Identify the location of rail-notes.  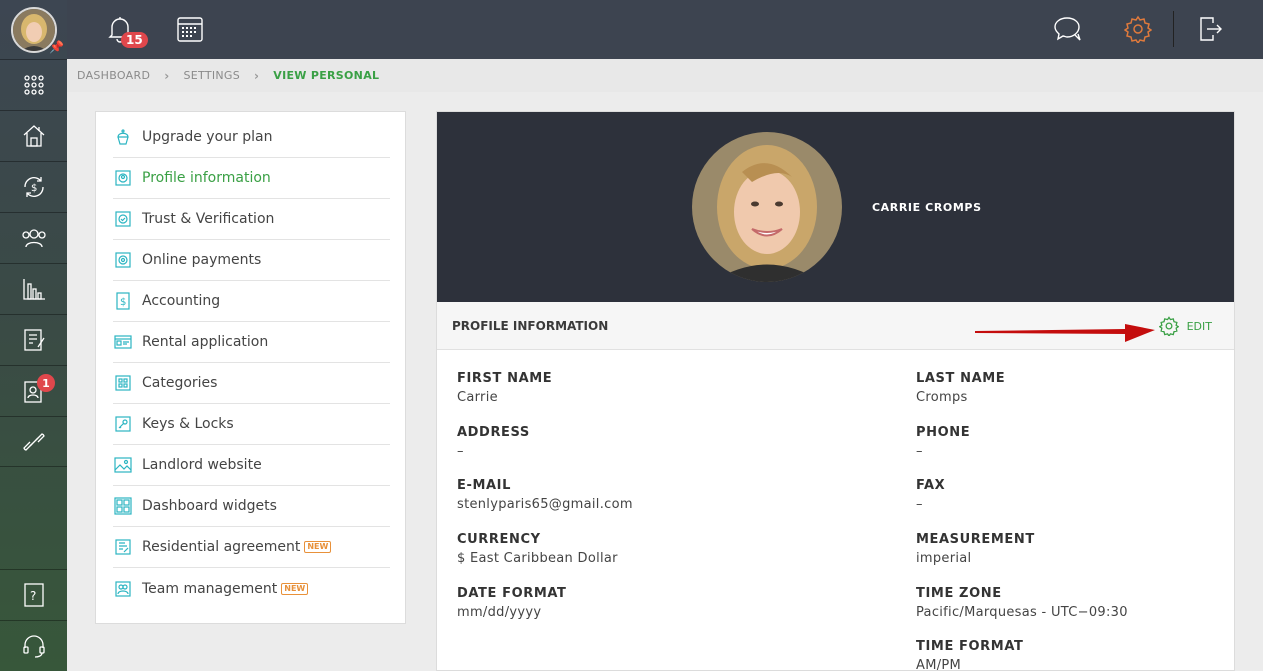
(33, 339).